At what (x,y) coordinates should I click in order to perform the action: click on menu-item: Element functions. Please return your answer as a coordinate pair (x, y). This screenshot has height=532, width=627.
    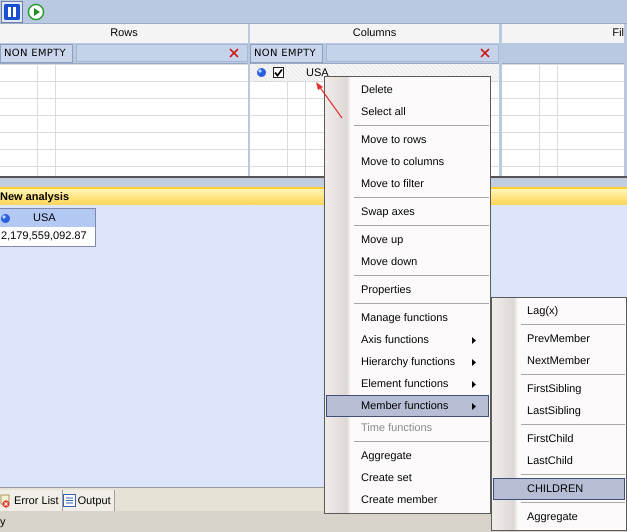
    Looking at the image, I should click on (407, 384).